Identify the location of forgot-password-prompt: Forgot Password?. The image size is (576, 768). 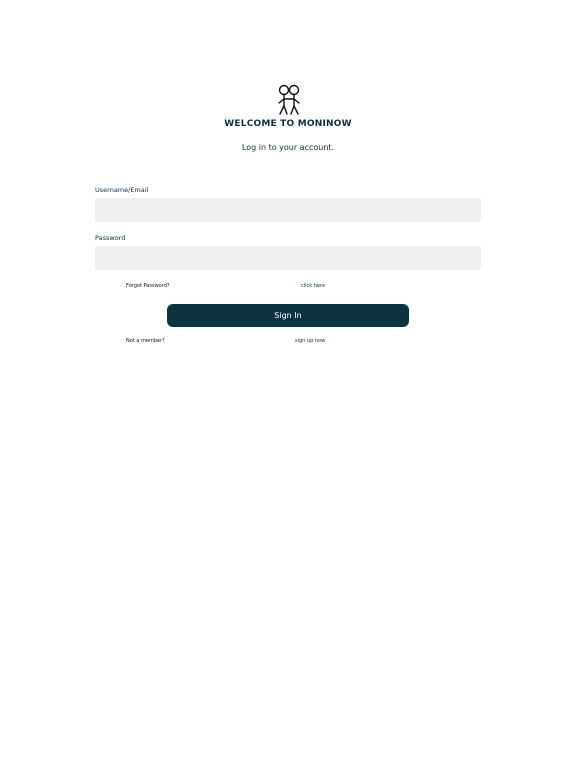
(148, 286).